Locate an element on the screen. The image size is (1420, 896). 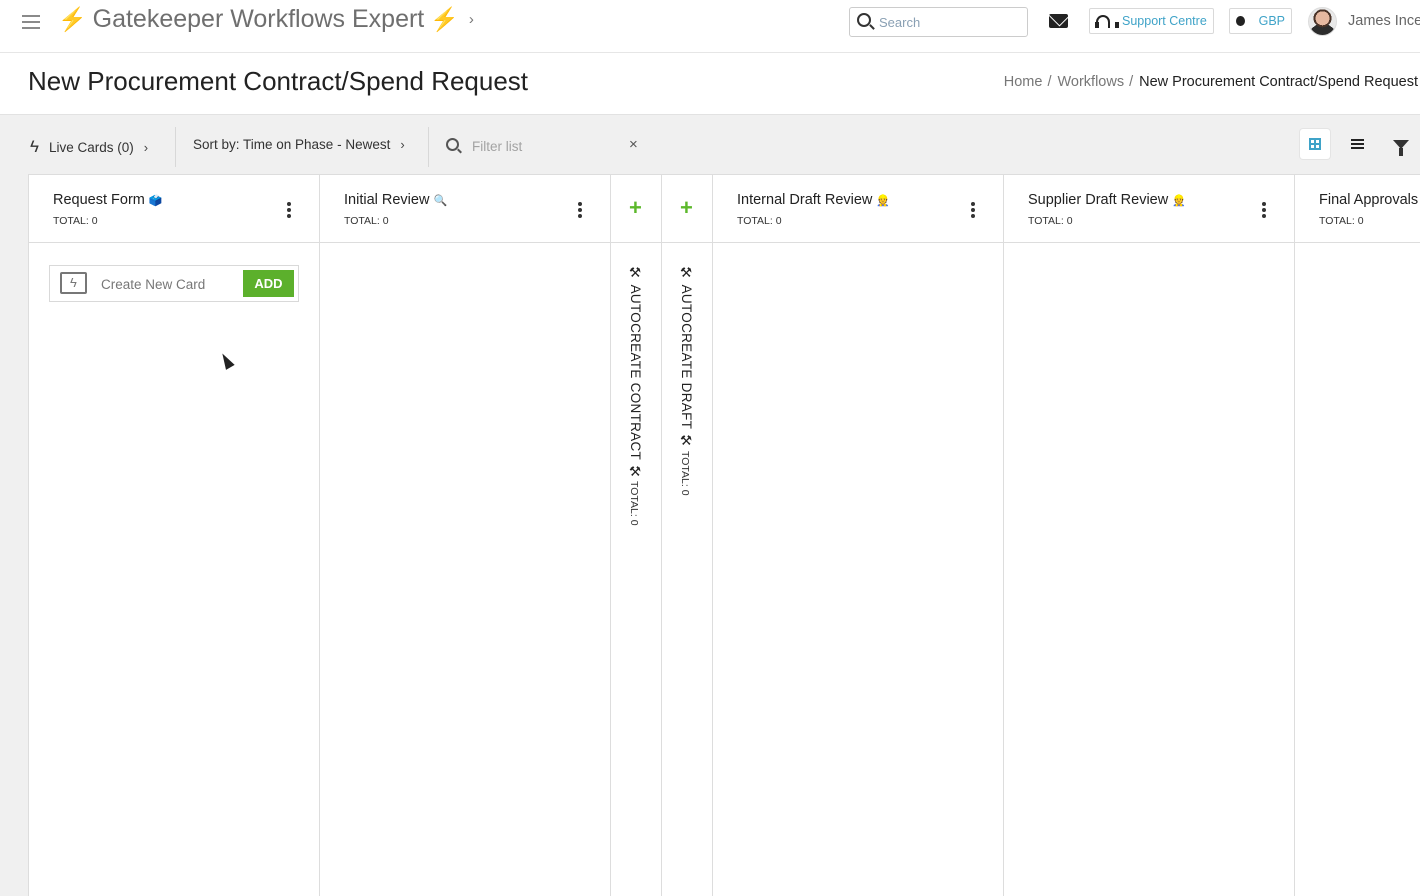
list-view-button is located at coordinates (1357, 144).